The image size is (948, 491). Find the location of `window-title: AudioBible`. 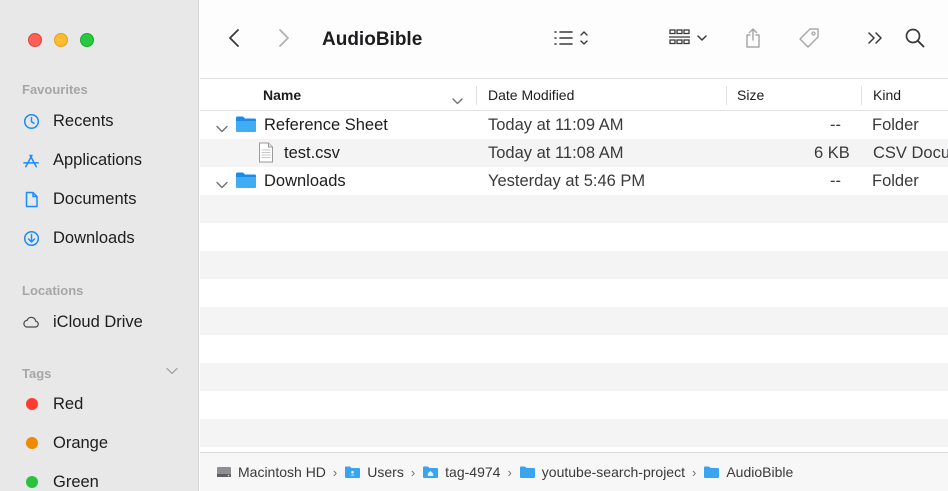

window-title: AudioBible is located at coordinates (372, 39).